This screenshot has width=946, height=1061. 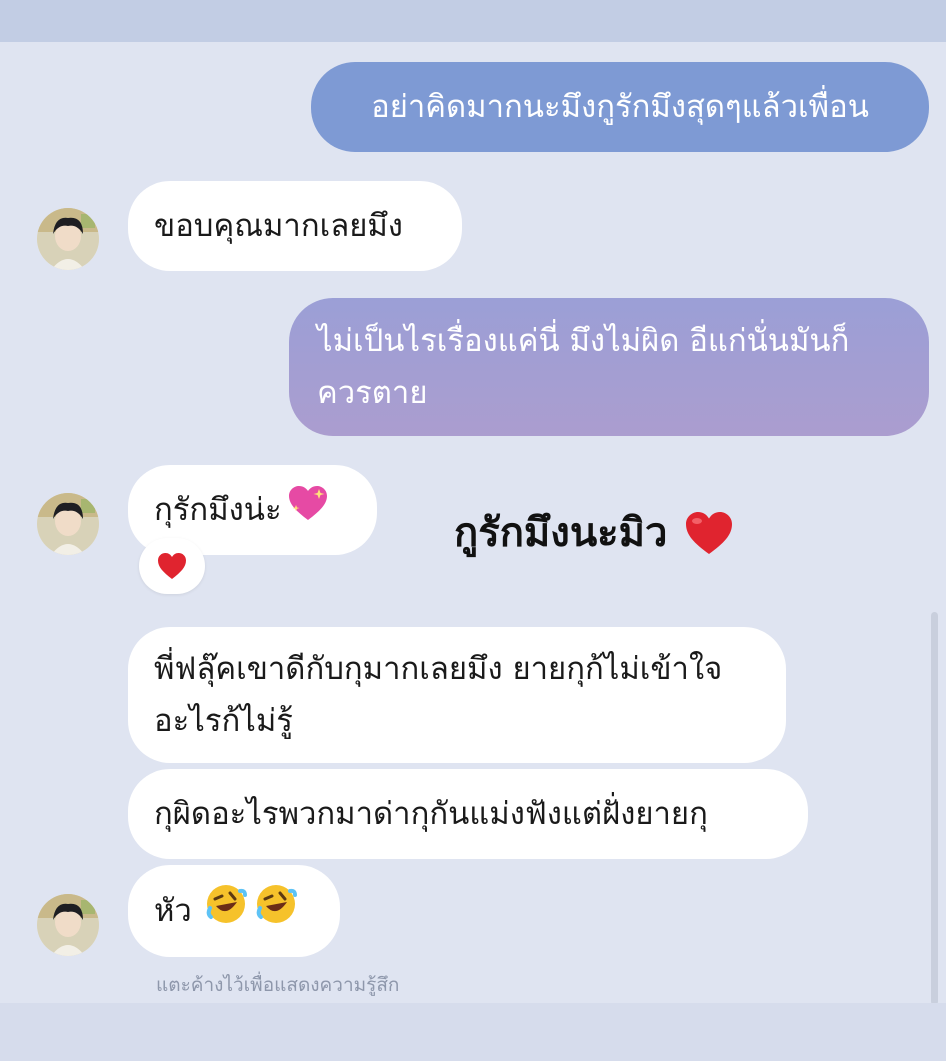 What do you see at coordinates (278, 985) in the screenshot?
I see `reaction-hint-text: แตะค้างไว้เพื่อแสดงความรู้สึก` at bounding box center [278, 985].